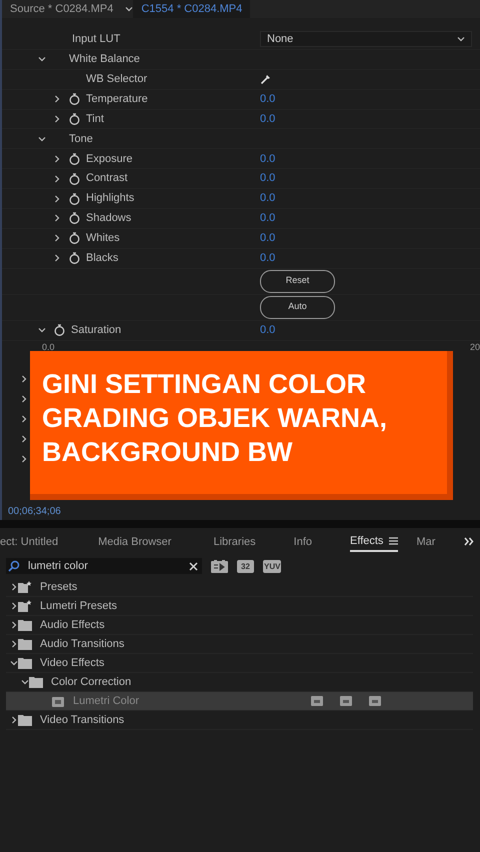 This screenshot has width=480, height=852. What do you see at coordinates (59, 587) in the screenshot?
I see `tree-item-label: Presets` at bounding box center [59, 587].